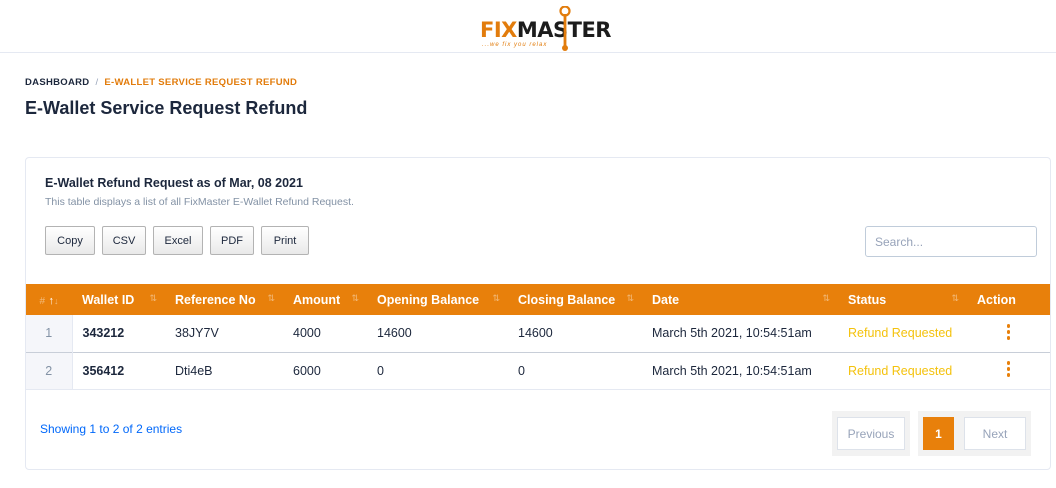 Image resolution: width=1056 pixels, height=488 pixels. What do you see at coordinates (103, 370) in the screenshot?
I see `wallet-id-cell: 356412` at bounding box center [103, 370].